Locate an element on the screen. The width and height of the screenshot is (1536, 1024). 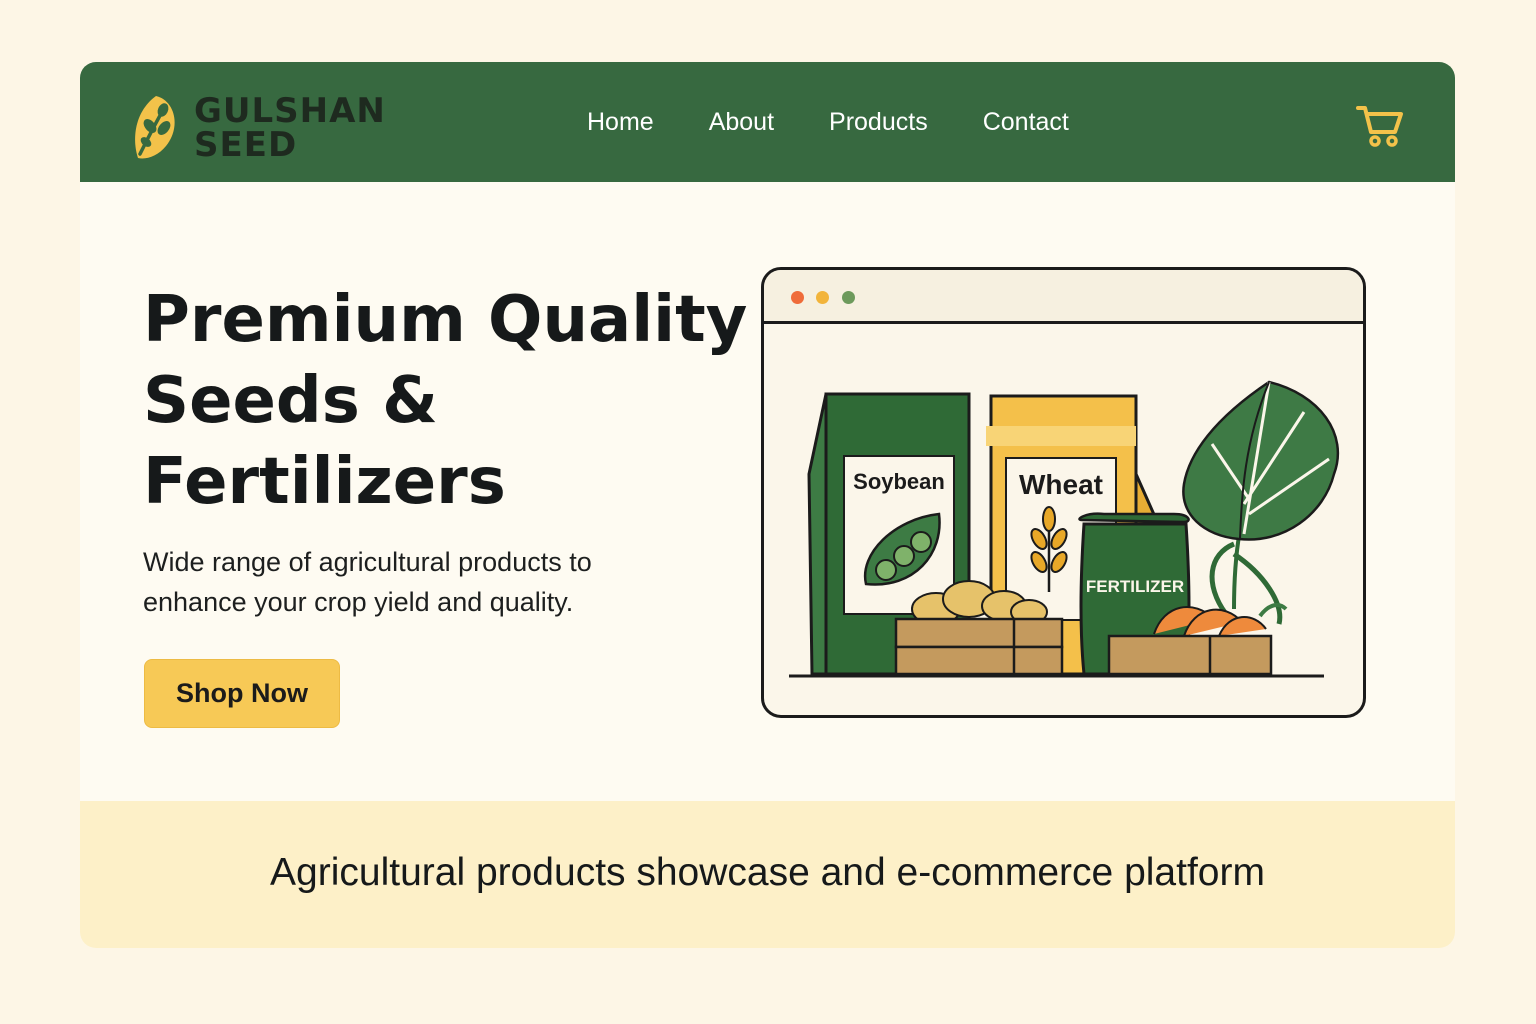
brand-name: GULSHAN SEED is located at coordinates (290, 128).